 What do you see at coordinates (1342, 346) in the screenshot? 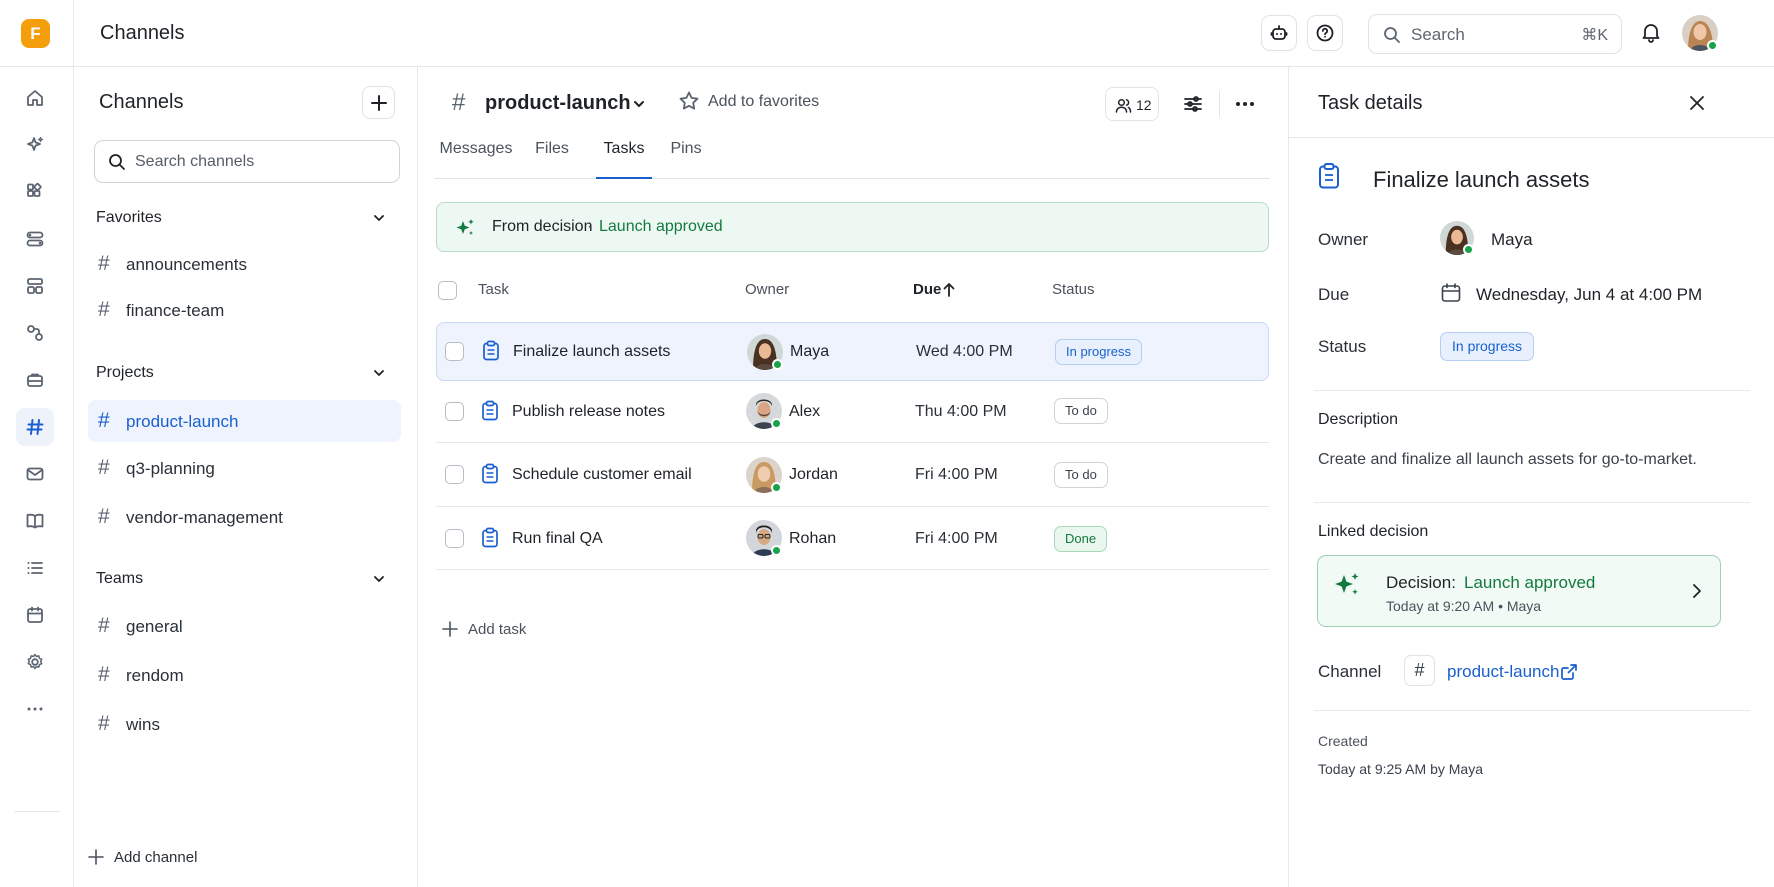
I see `status-label: Status` at bounding box center [1342, 346].